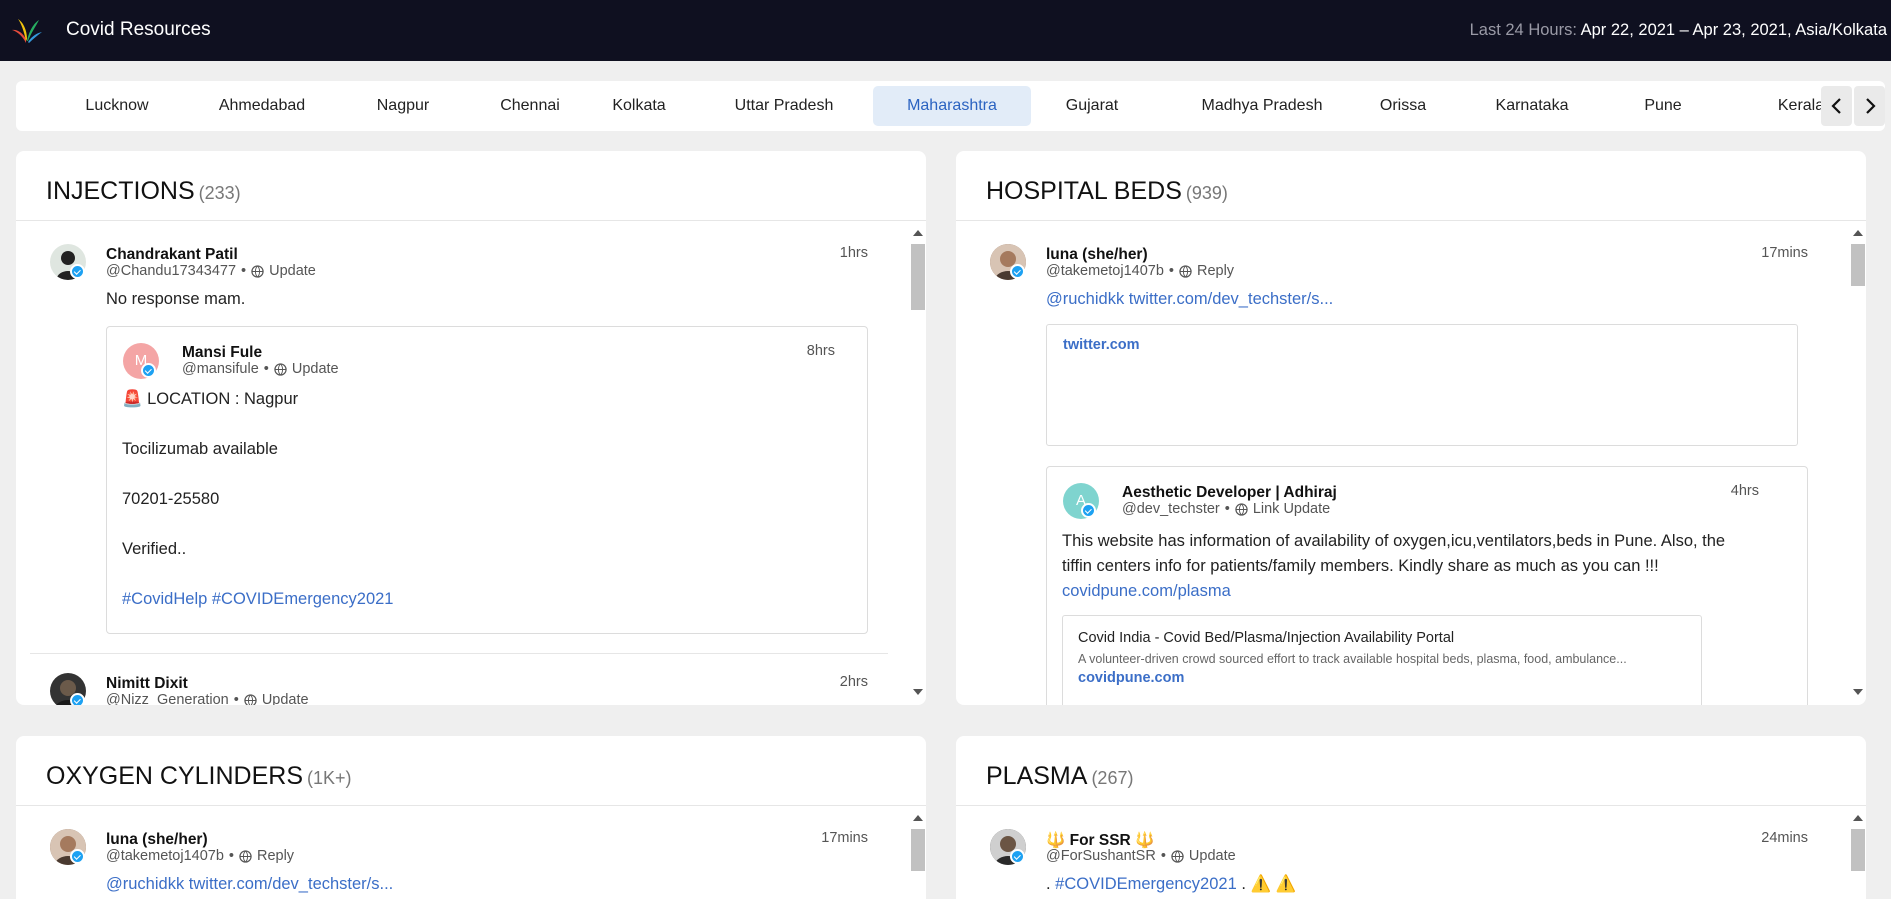  What do you see at coordinates (27, 30) in the screenshot?
I see `app-logo-icon` at bounding box center [27, 30].